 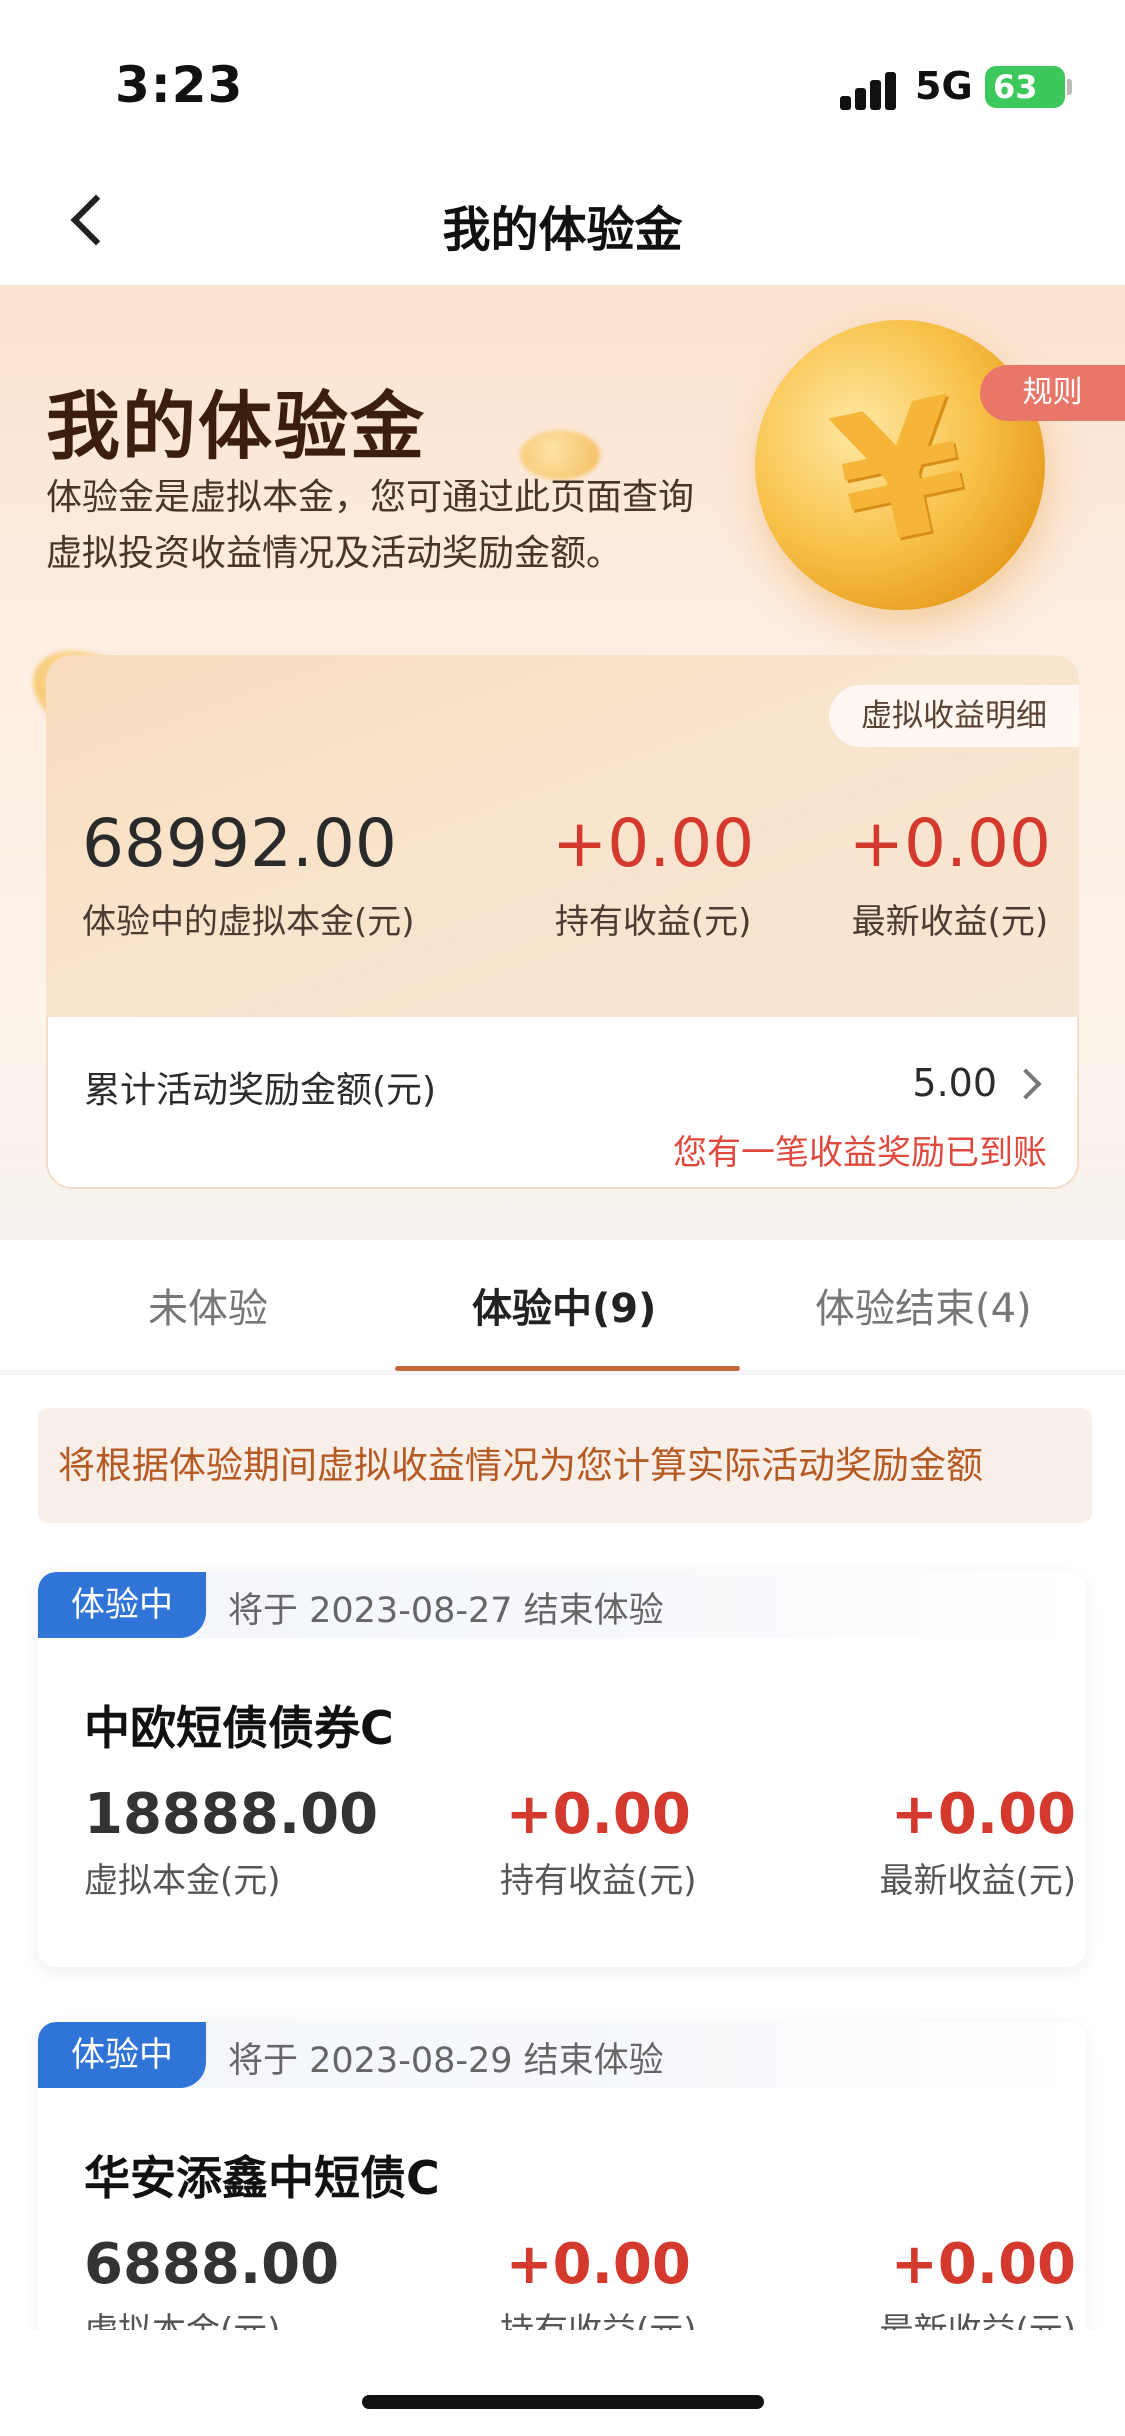 I want to click on network-type: 5G, so click(x=944, y=86).